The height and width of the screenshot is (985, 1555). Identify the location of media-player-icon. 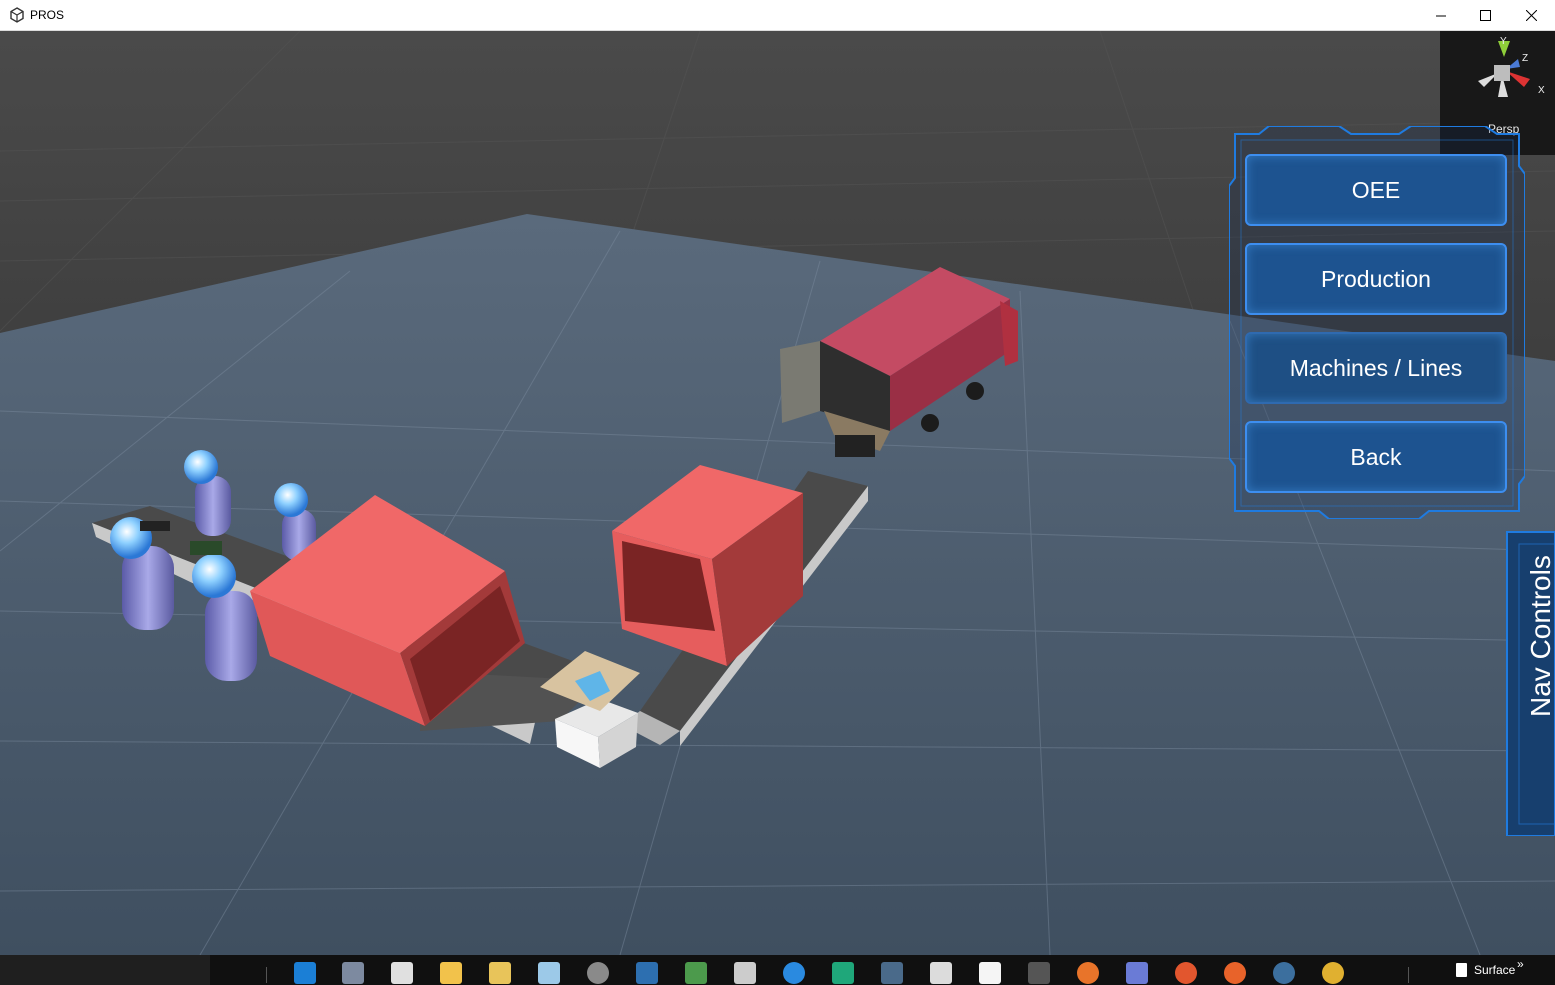
(598, 973).